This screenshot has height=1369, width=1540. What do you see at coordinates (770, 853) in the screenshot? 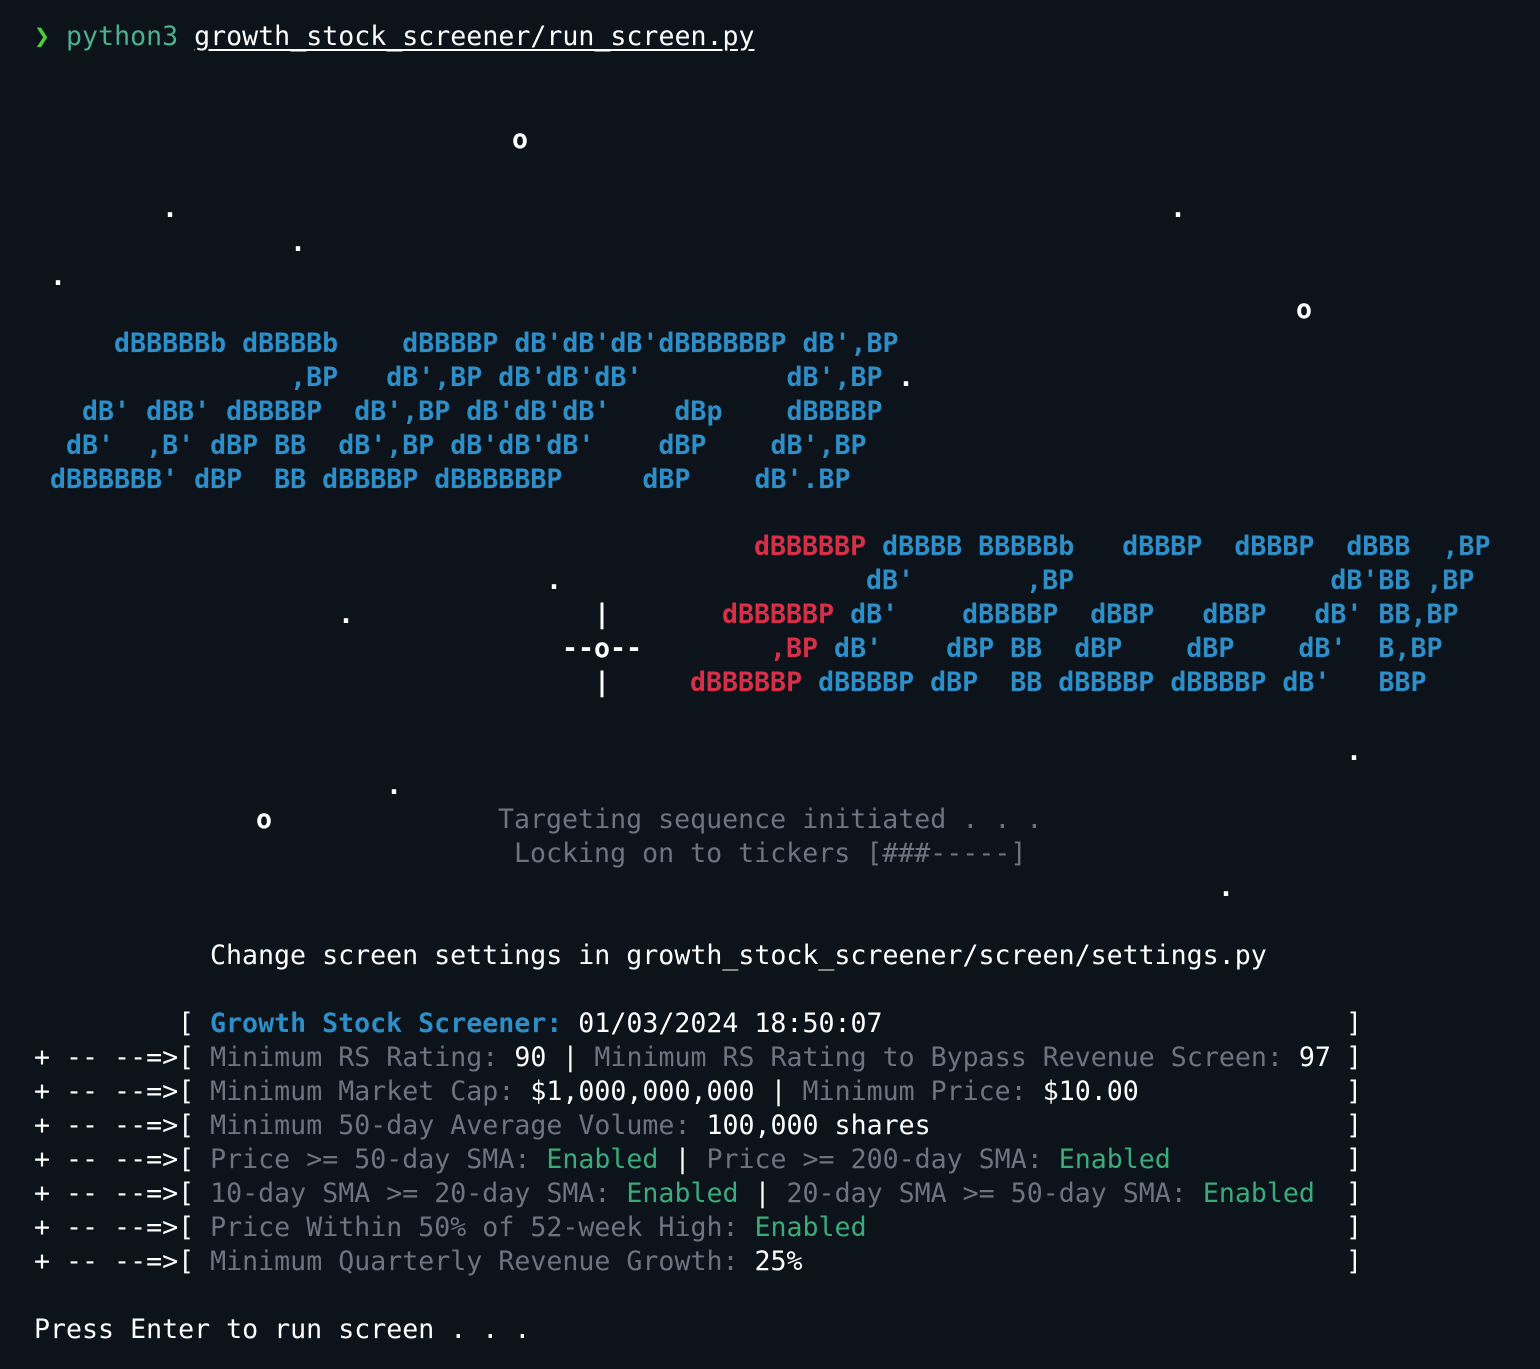
I see `locking-status: Locking on to tickers [###-----]` at bounding box center [770, 853].